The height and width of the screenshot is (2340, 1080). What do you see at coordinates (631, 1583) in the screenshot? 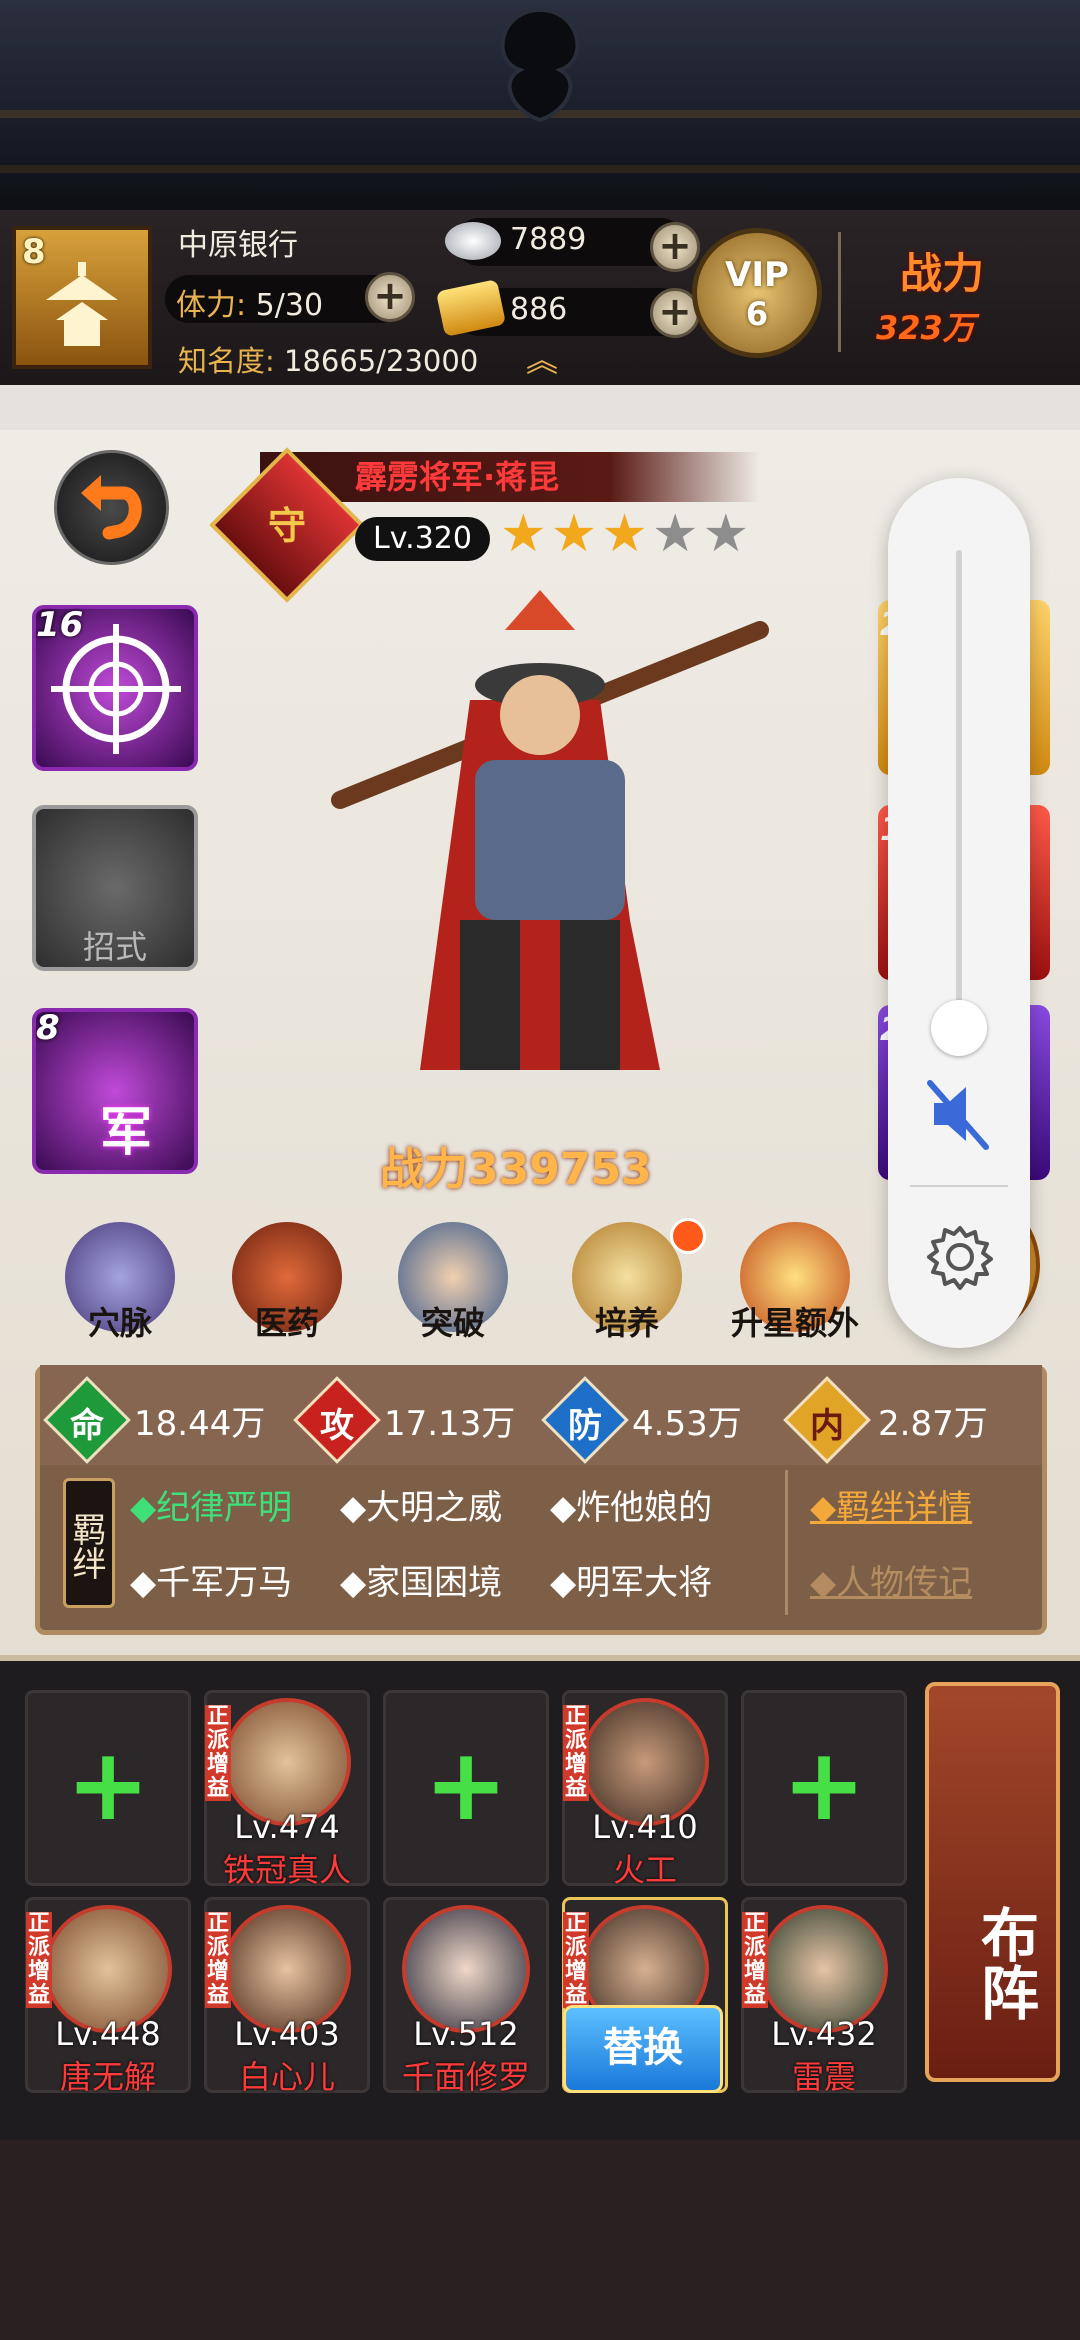
I see `bond-item: ◆明军大将` at bounding box center [631, 1583].